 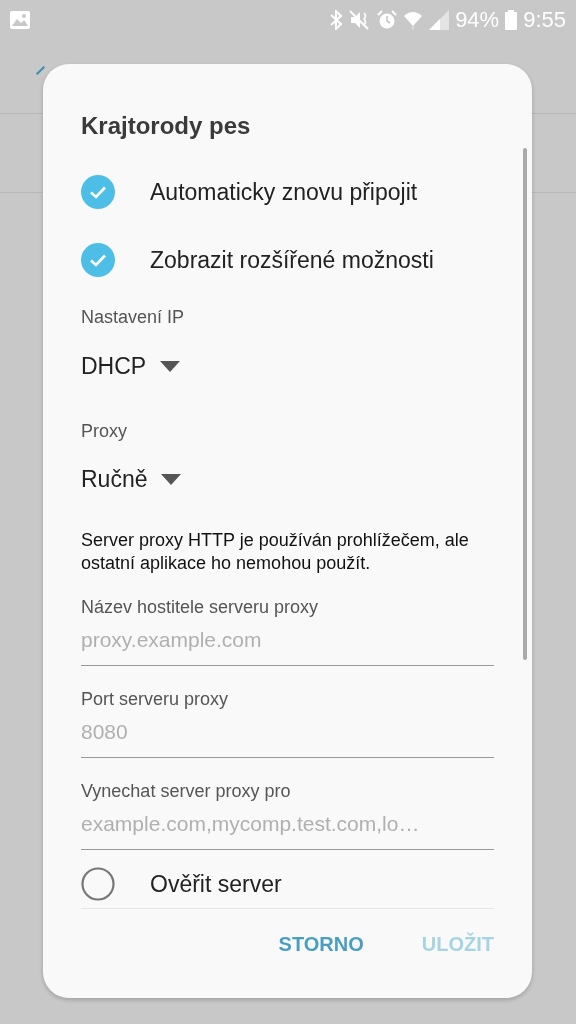 What do you see at coordinates (287, 642) in the screenshot?
I see `input-field: proxy.example.com` at bounding box center [287, 642].